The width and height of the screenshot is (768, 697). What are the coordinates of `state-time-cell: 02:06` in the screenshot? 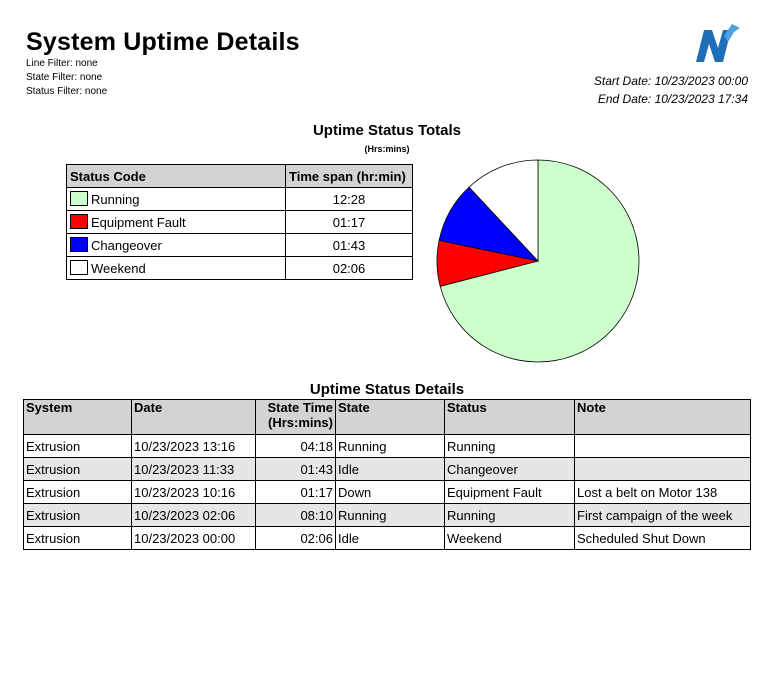 It's located at (295, 538).